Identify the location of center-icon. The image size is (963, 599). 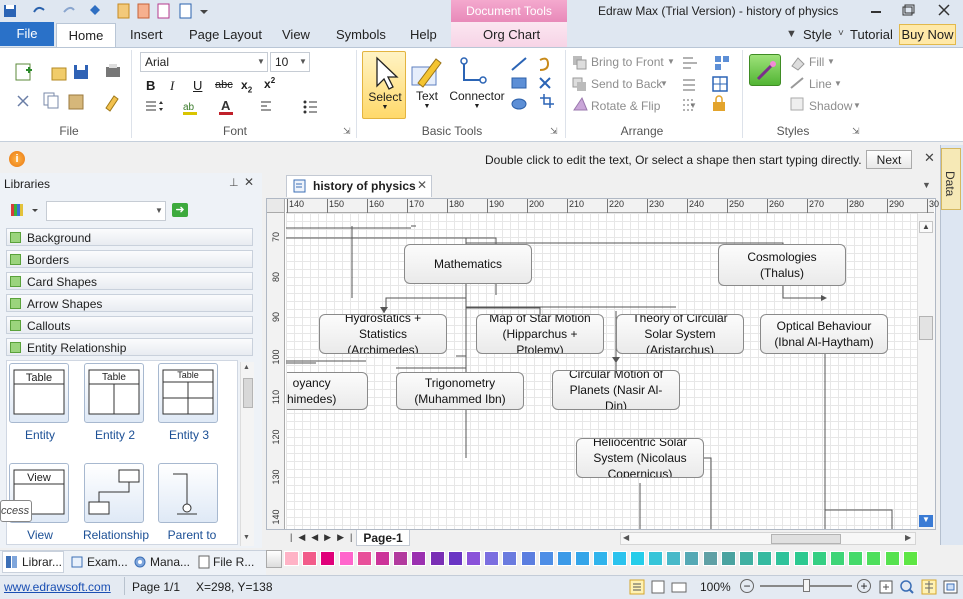
(694, 107).